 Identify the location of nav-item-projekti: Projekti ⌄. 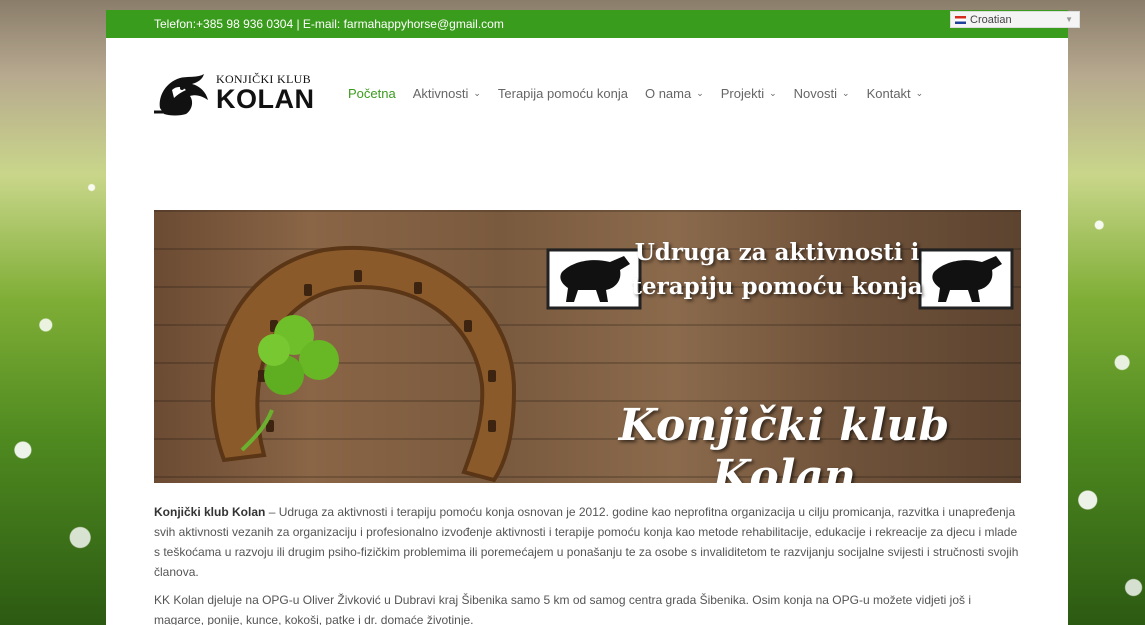
(749, 93).